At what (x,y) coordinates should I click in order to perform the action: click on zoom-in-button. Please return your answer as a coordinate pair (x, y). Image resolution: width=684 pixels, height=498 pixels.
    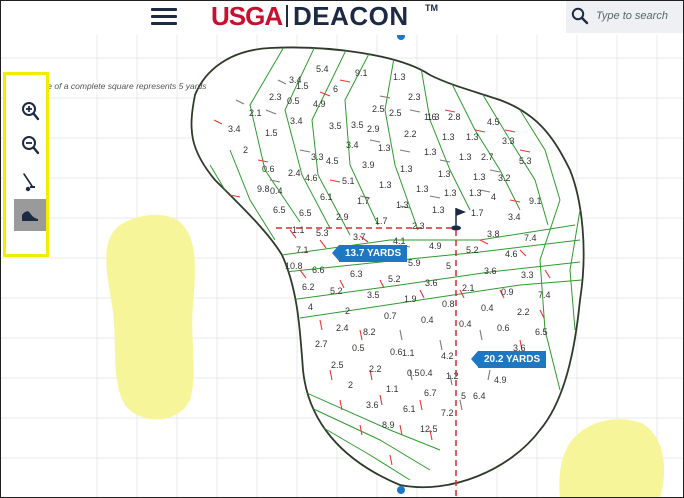
    Looking at the image, I should click on (30, 111).